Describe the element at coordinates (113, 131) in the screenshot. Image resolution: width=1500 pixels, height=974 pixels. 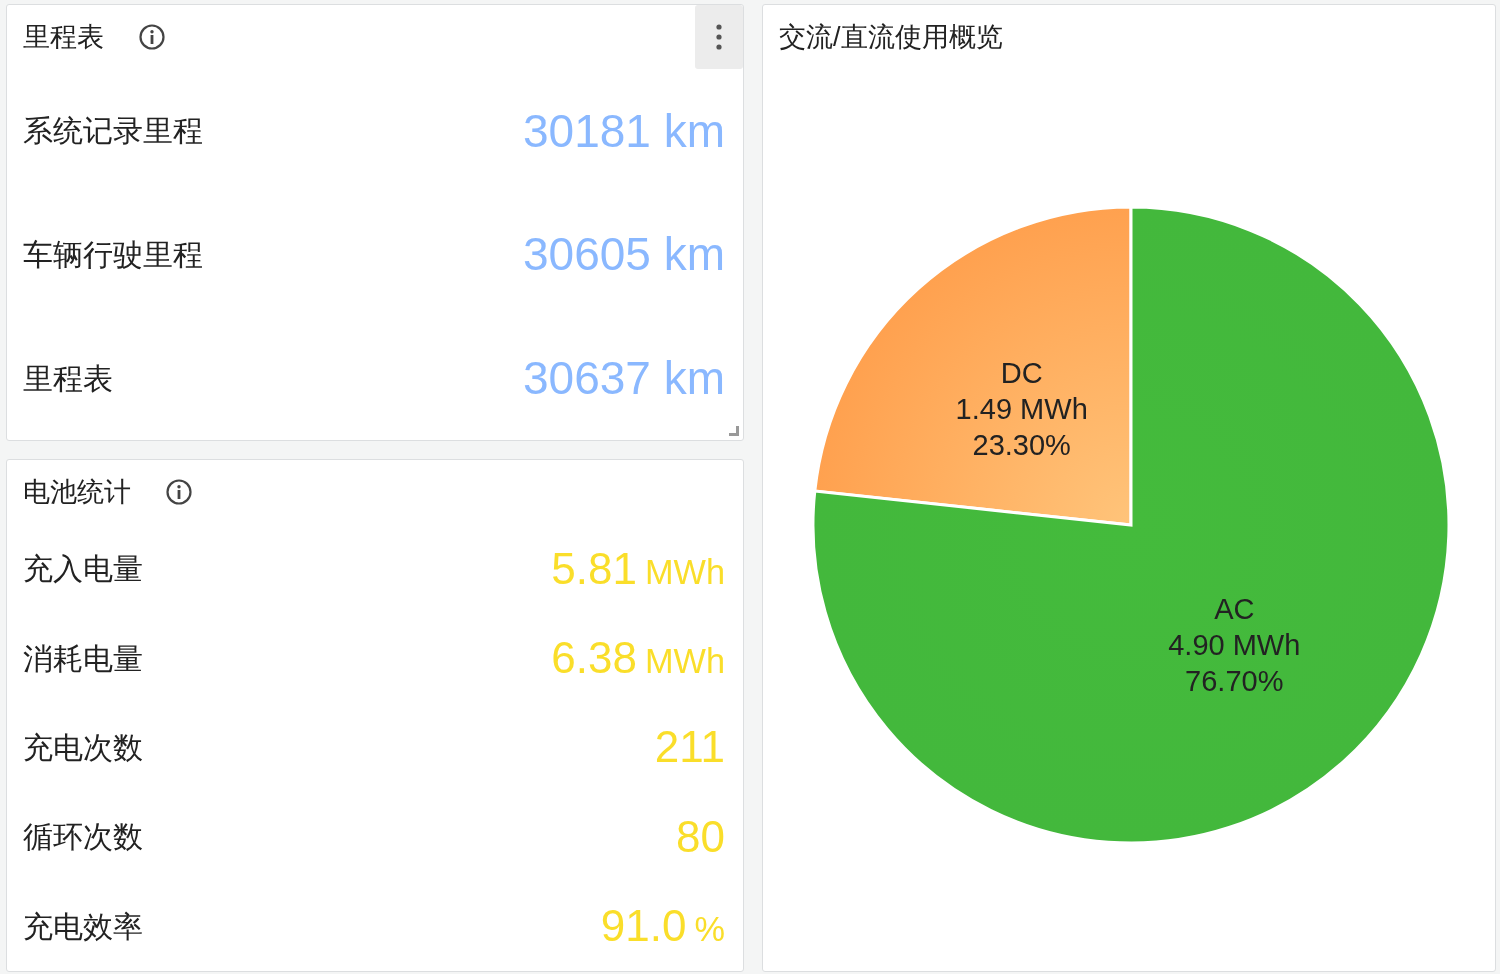
I see `stat-label: 系统记录里程` at that location.